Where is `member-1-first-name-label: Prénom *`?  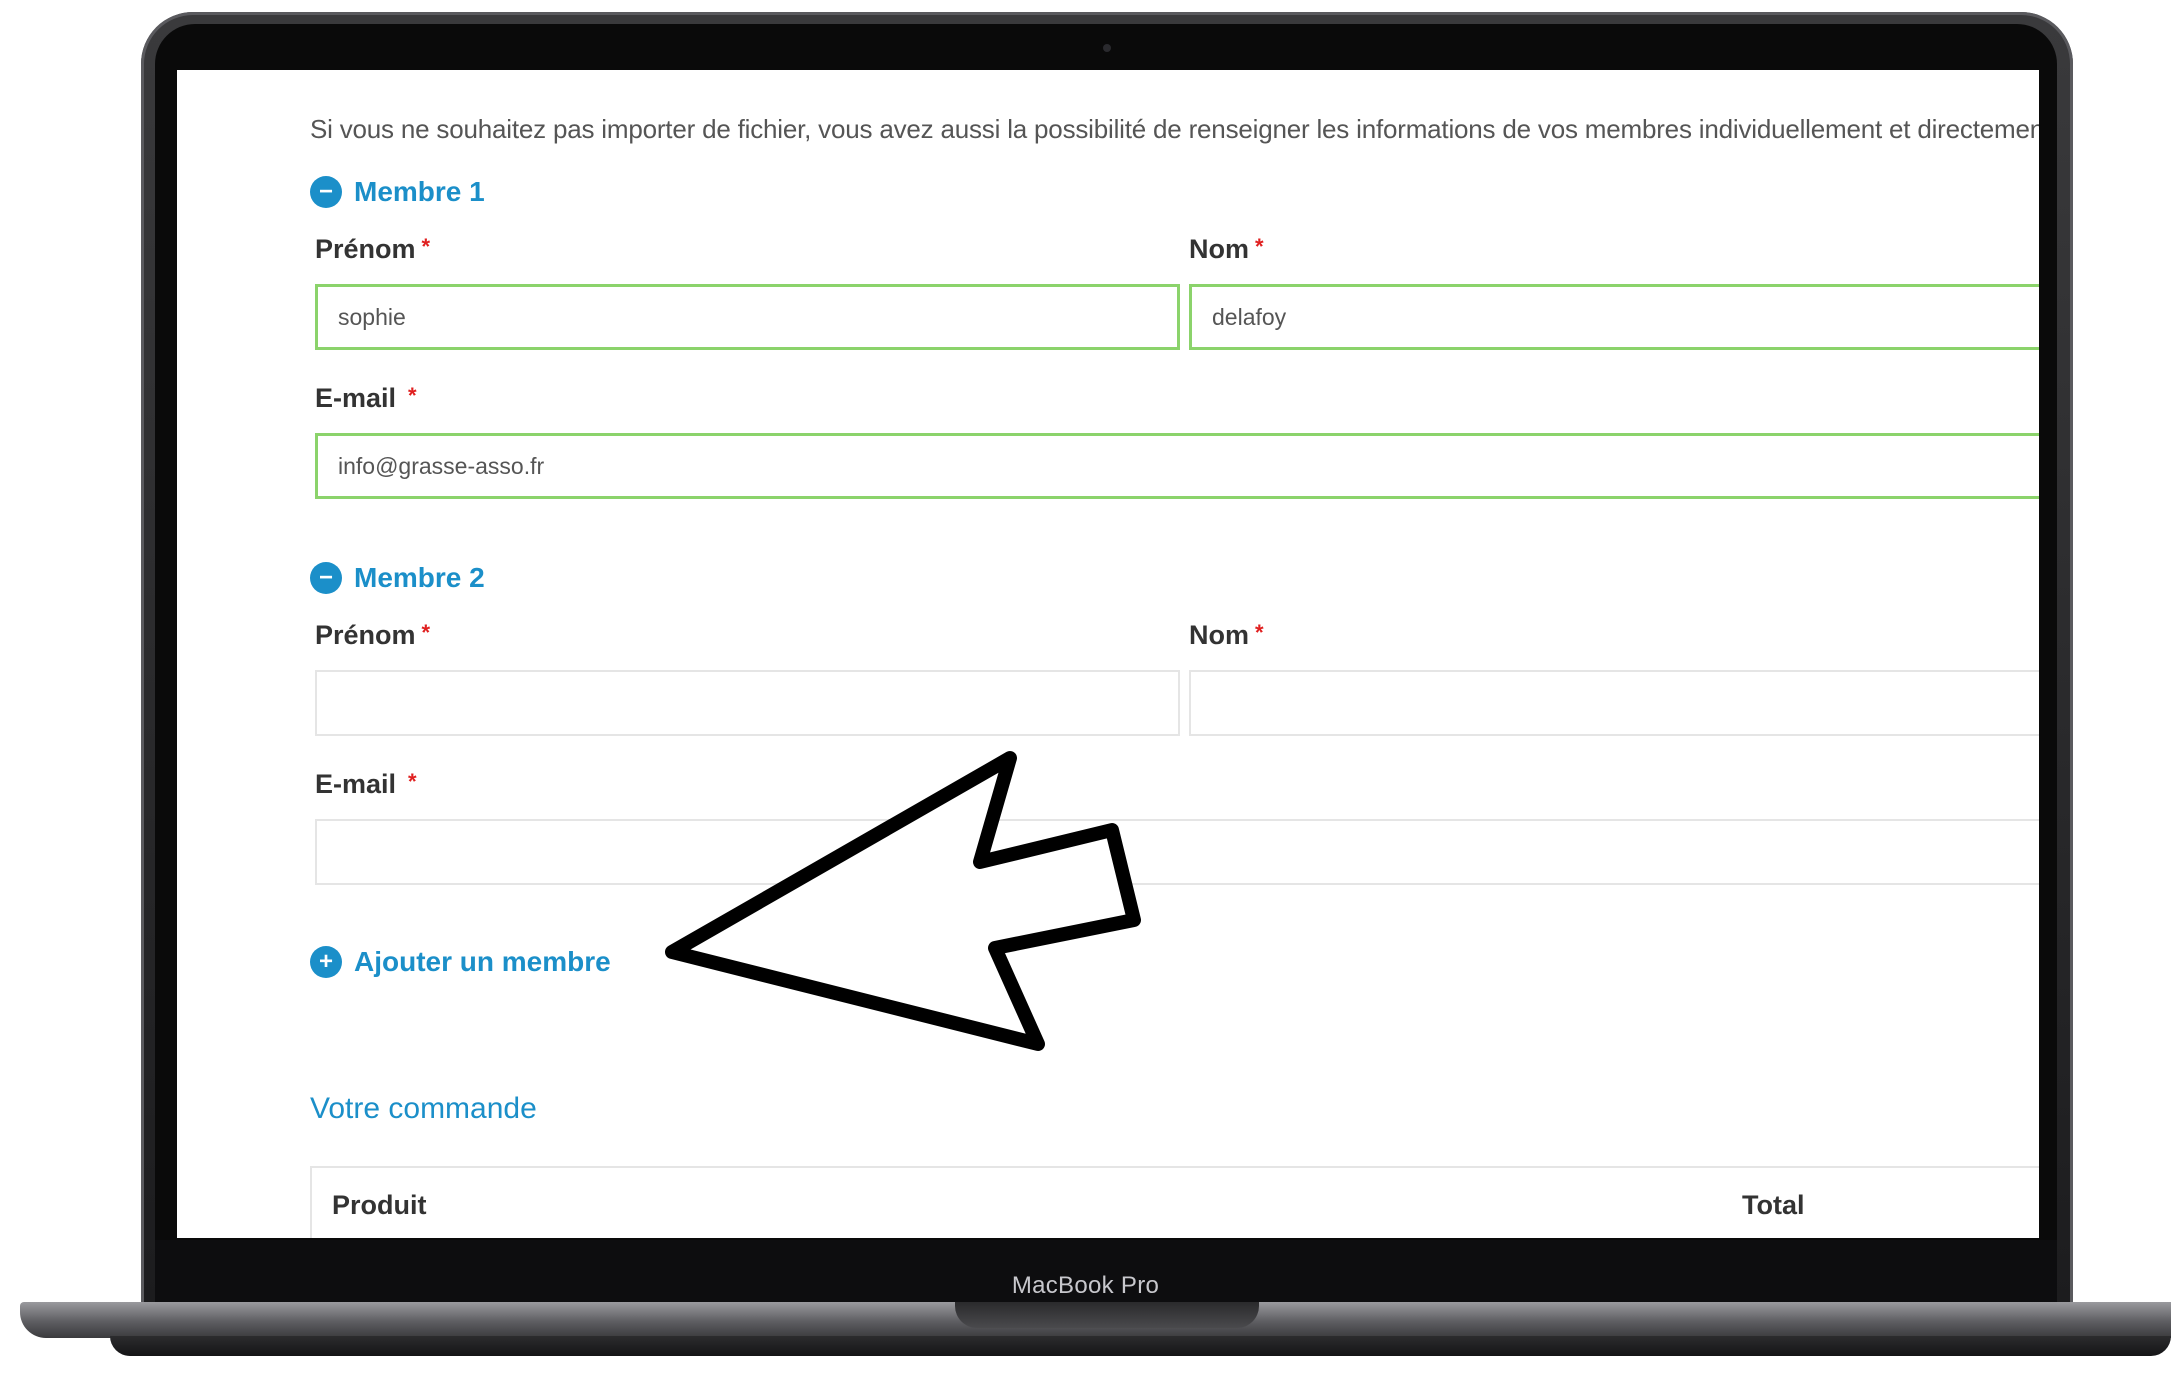
member-1-first-name-label: Prénom * is located at coordinates (372, 249).